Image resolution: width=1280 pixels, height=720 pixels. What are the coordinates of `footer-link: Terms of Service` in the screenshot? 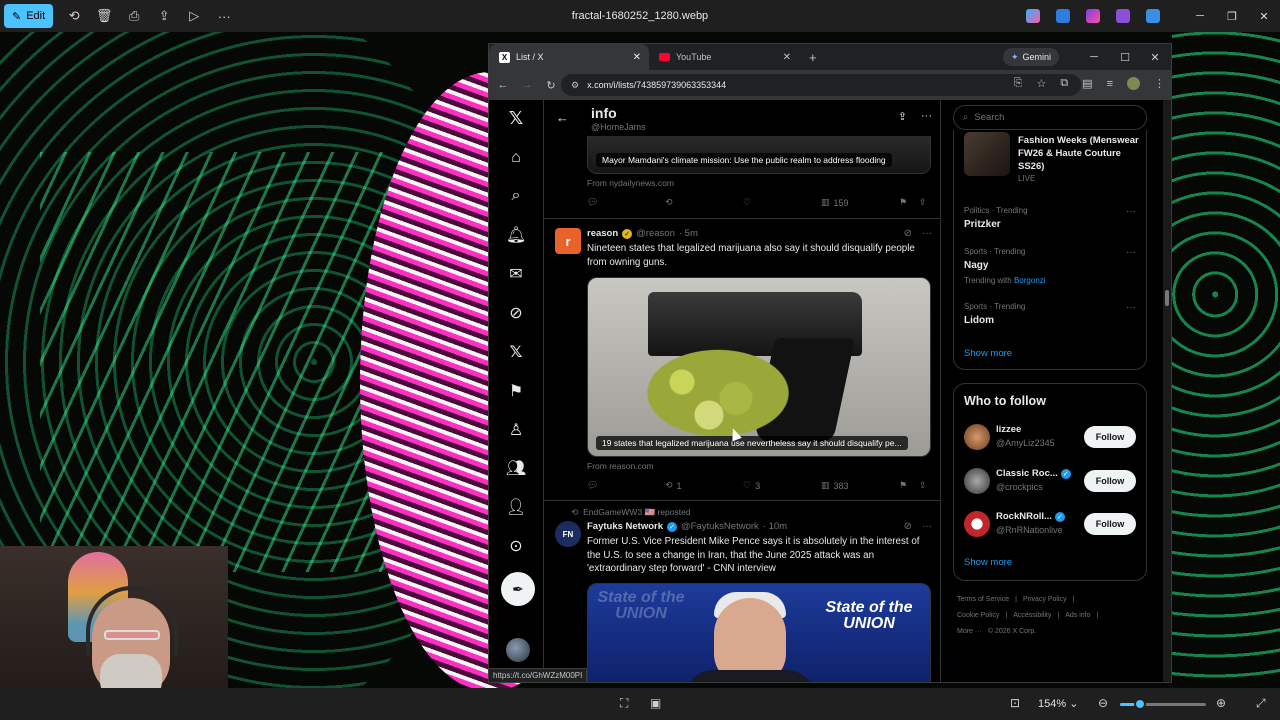 It's located at (983, 599).